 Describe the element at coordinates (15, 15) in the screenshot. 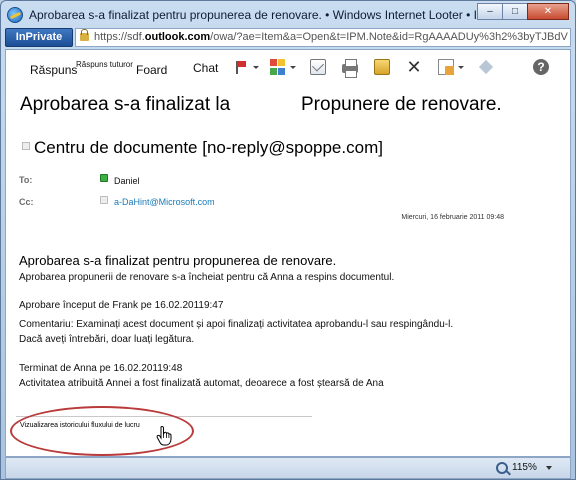

I see `browser-app-icon` at that location.